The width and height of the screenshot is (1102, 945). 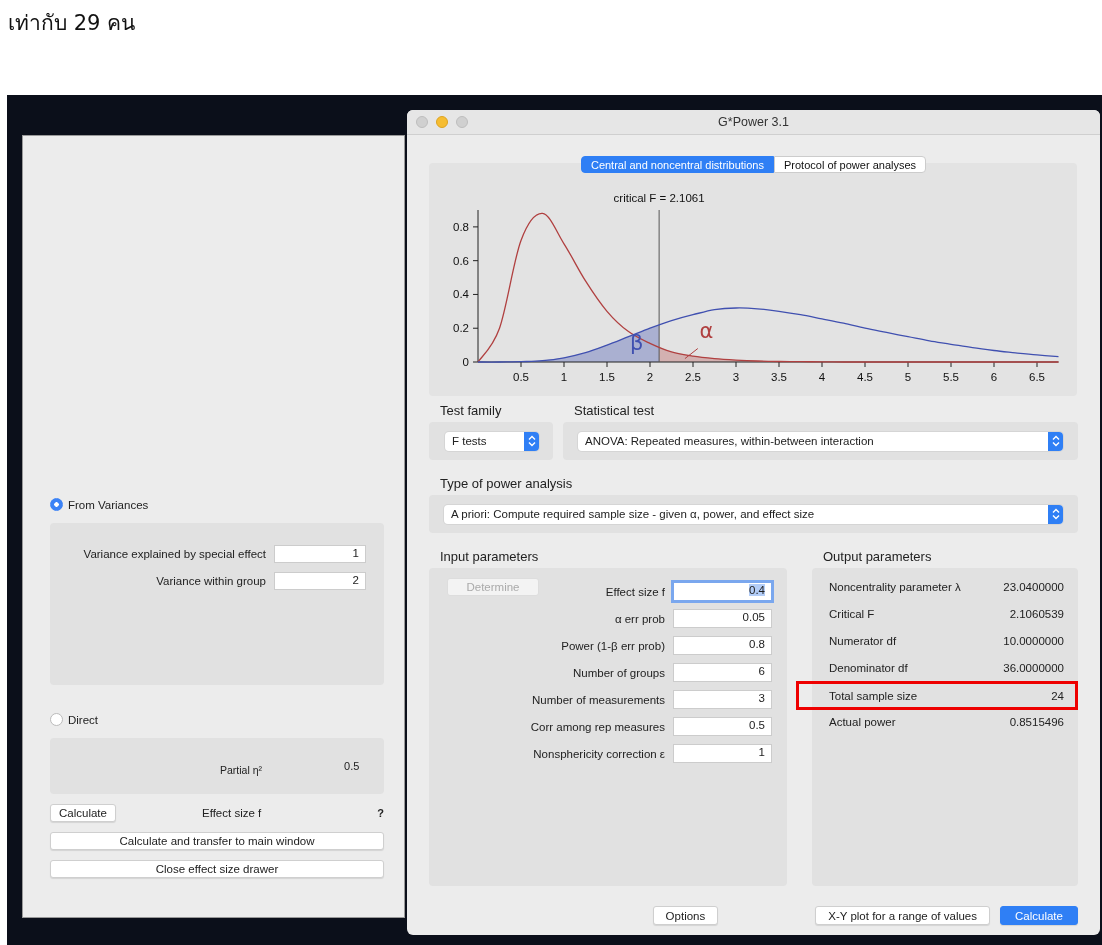 I want to click on field-label: Power (1-β err prob), so click(x=613, y=645).